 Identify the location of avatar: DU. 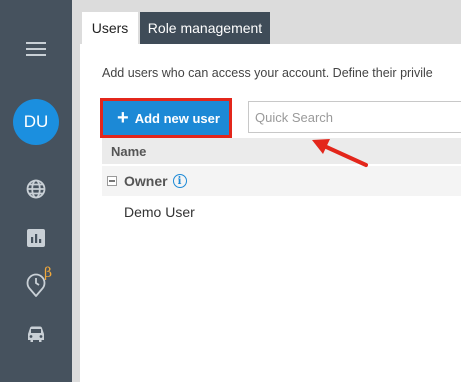
(36, 122).